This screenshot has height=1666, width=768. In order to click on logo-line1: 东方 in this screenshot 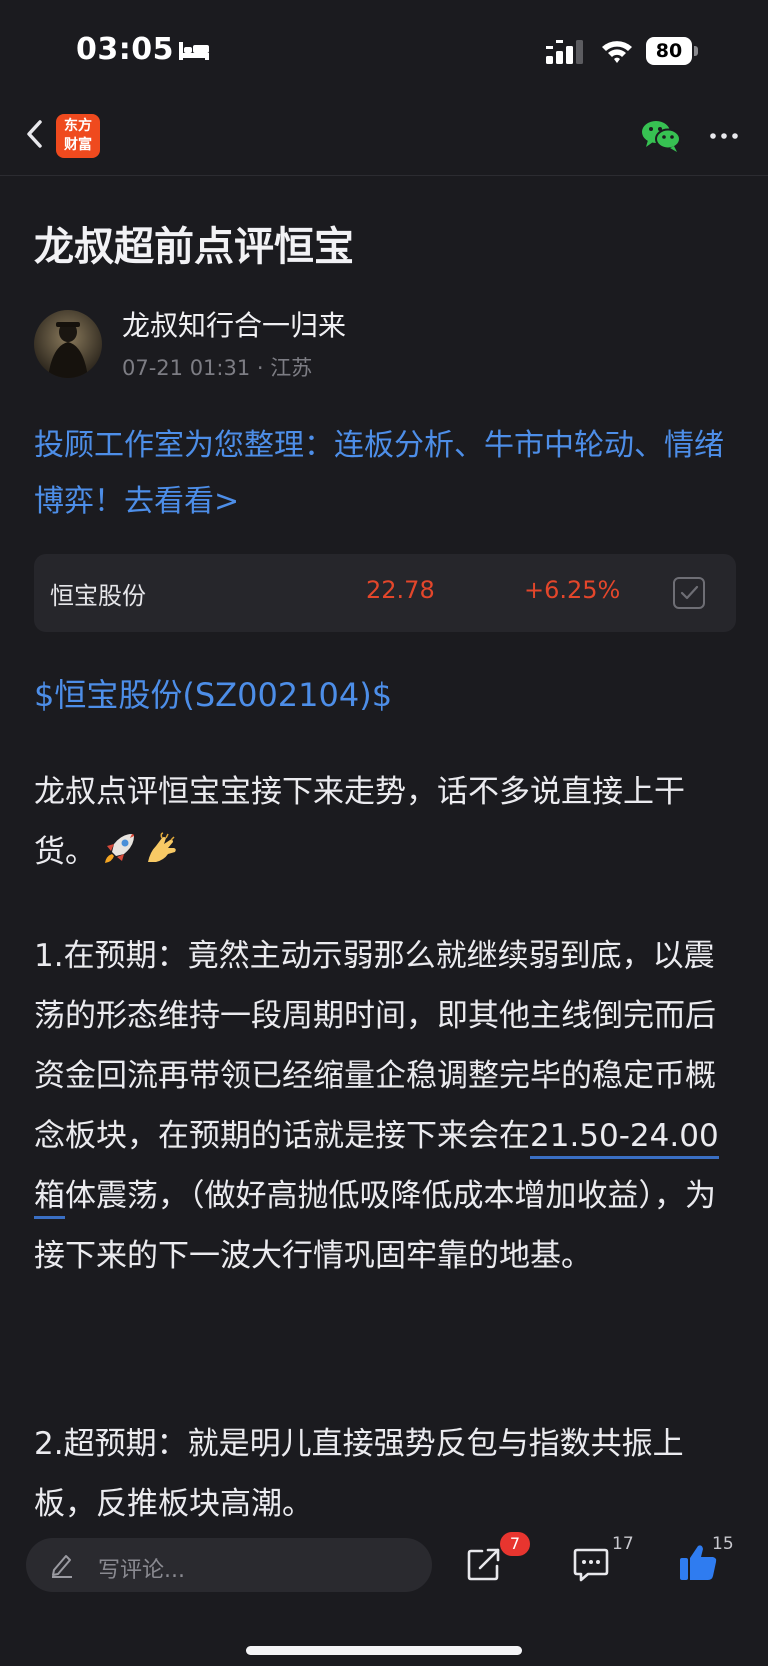, I will do `click(78, 126)`.